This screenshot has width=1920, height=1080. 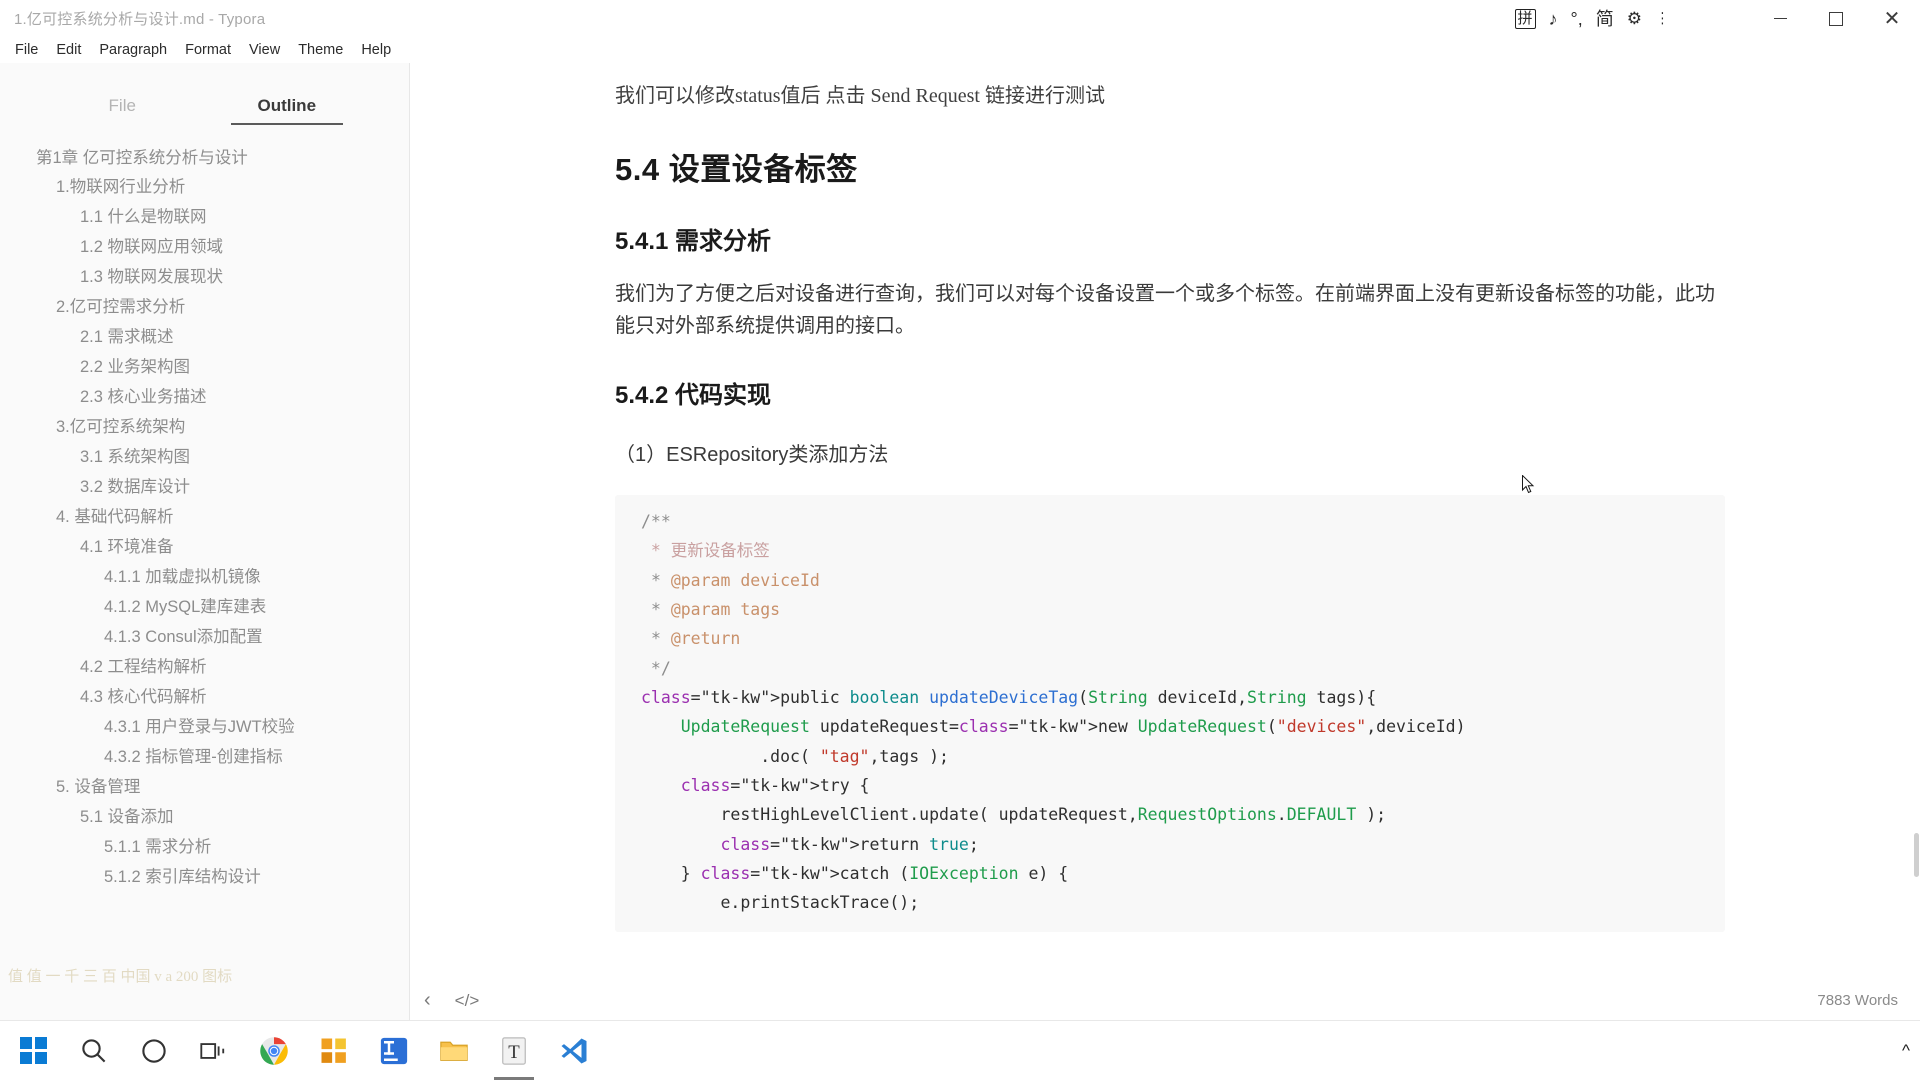 I want to click on search-button, so click(x=94, y=1051).